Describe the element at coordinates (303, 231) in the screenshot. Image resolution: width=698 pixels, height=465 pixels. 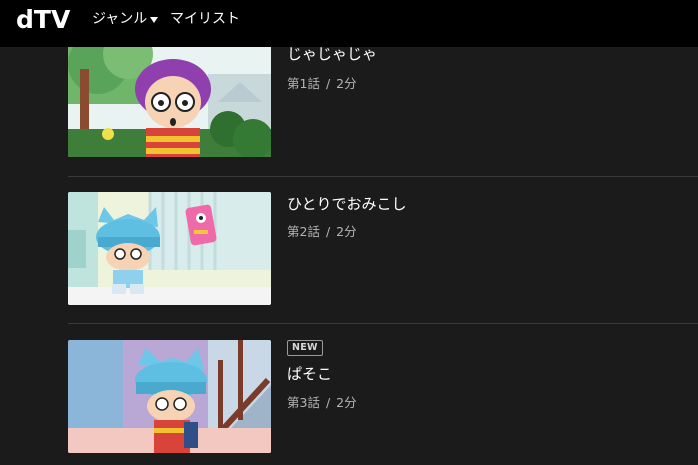
I see `episode-number: 第2話` at that location.